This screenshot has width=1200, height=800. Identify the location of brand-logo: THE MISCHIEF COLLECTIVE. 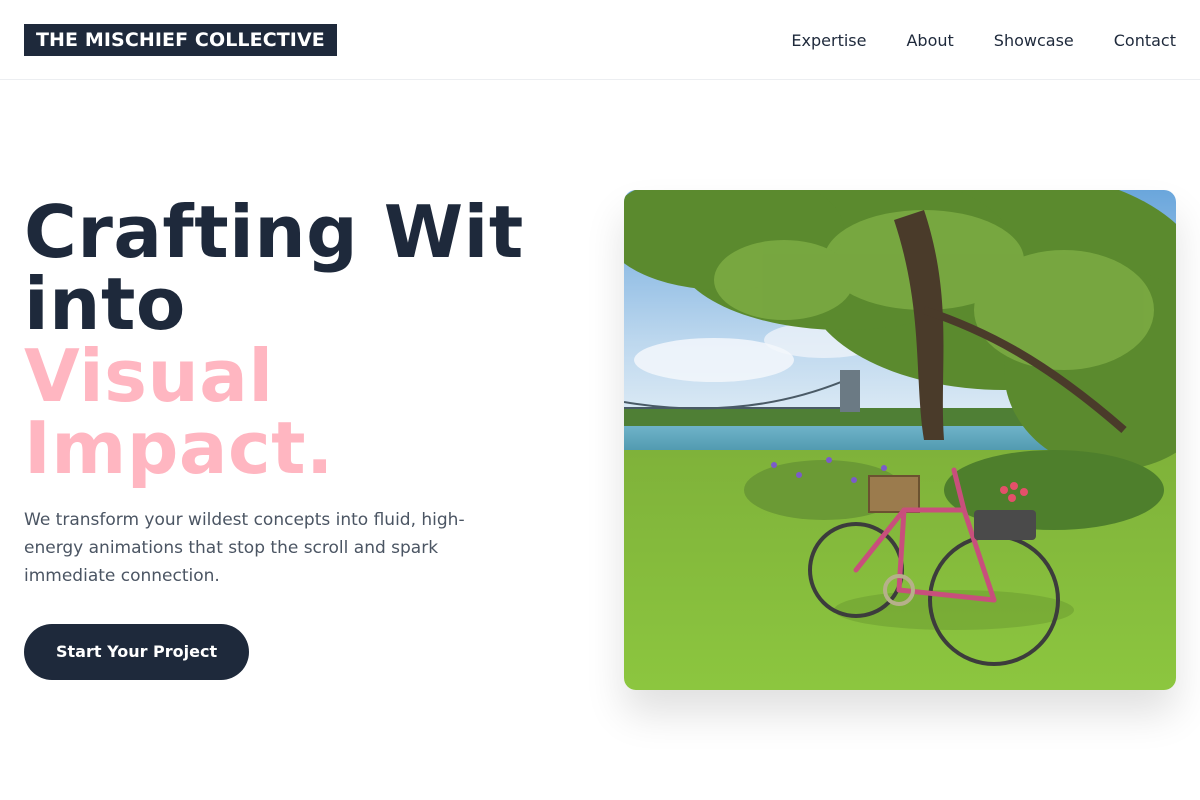
(180, 40).